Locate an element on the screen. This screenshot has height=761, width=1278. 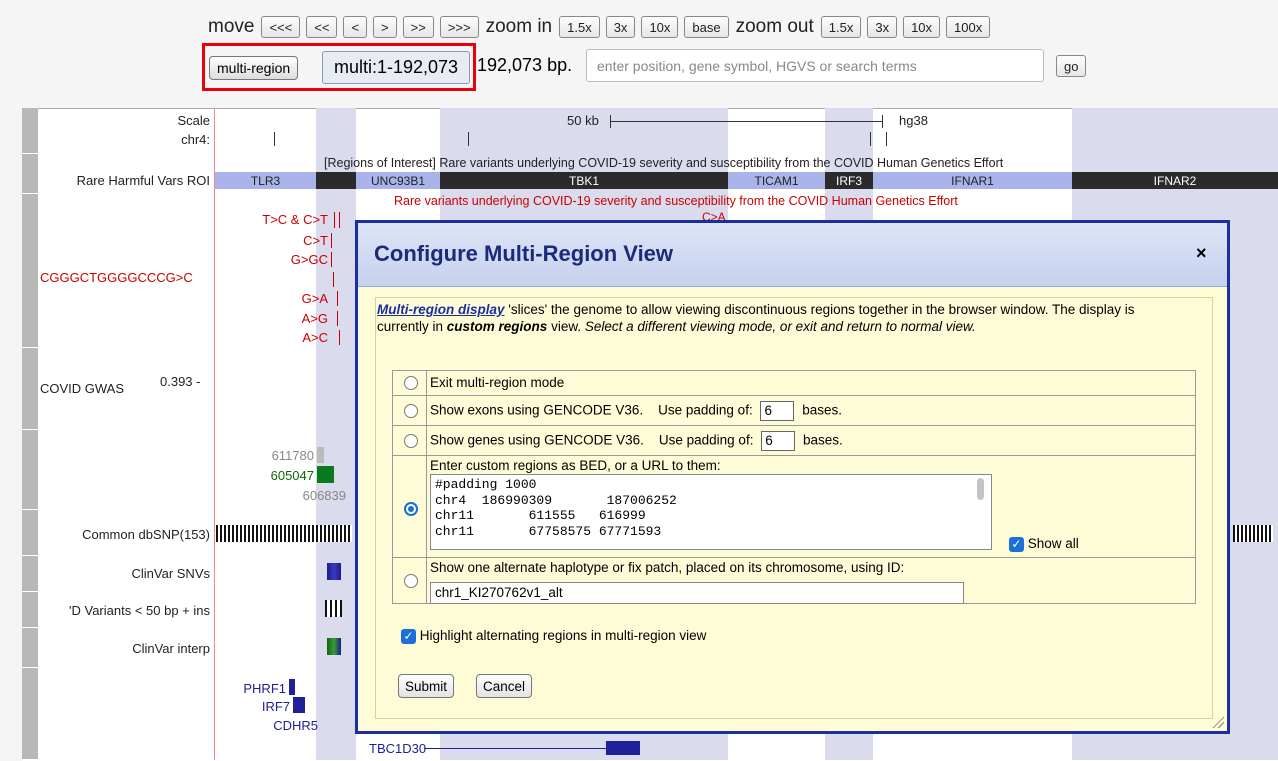
region-highlight is located at coordinates (336, 434).